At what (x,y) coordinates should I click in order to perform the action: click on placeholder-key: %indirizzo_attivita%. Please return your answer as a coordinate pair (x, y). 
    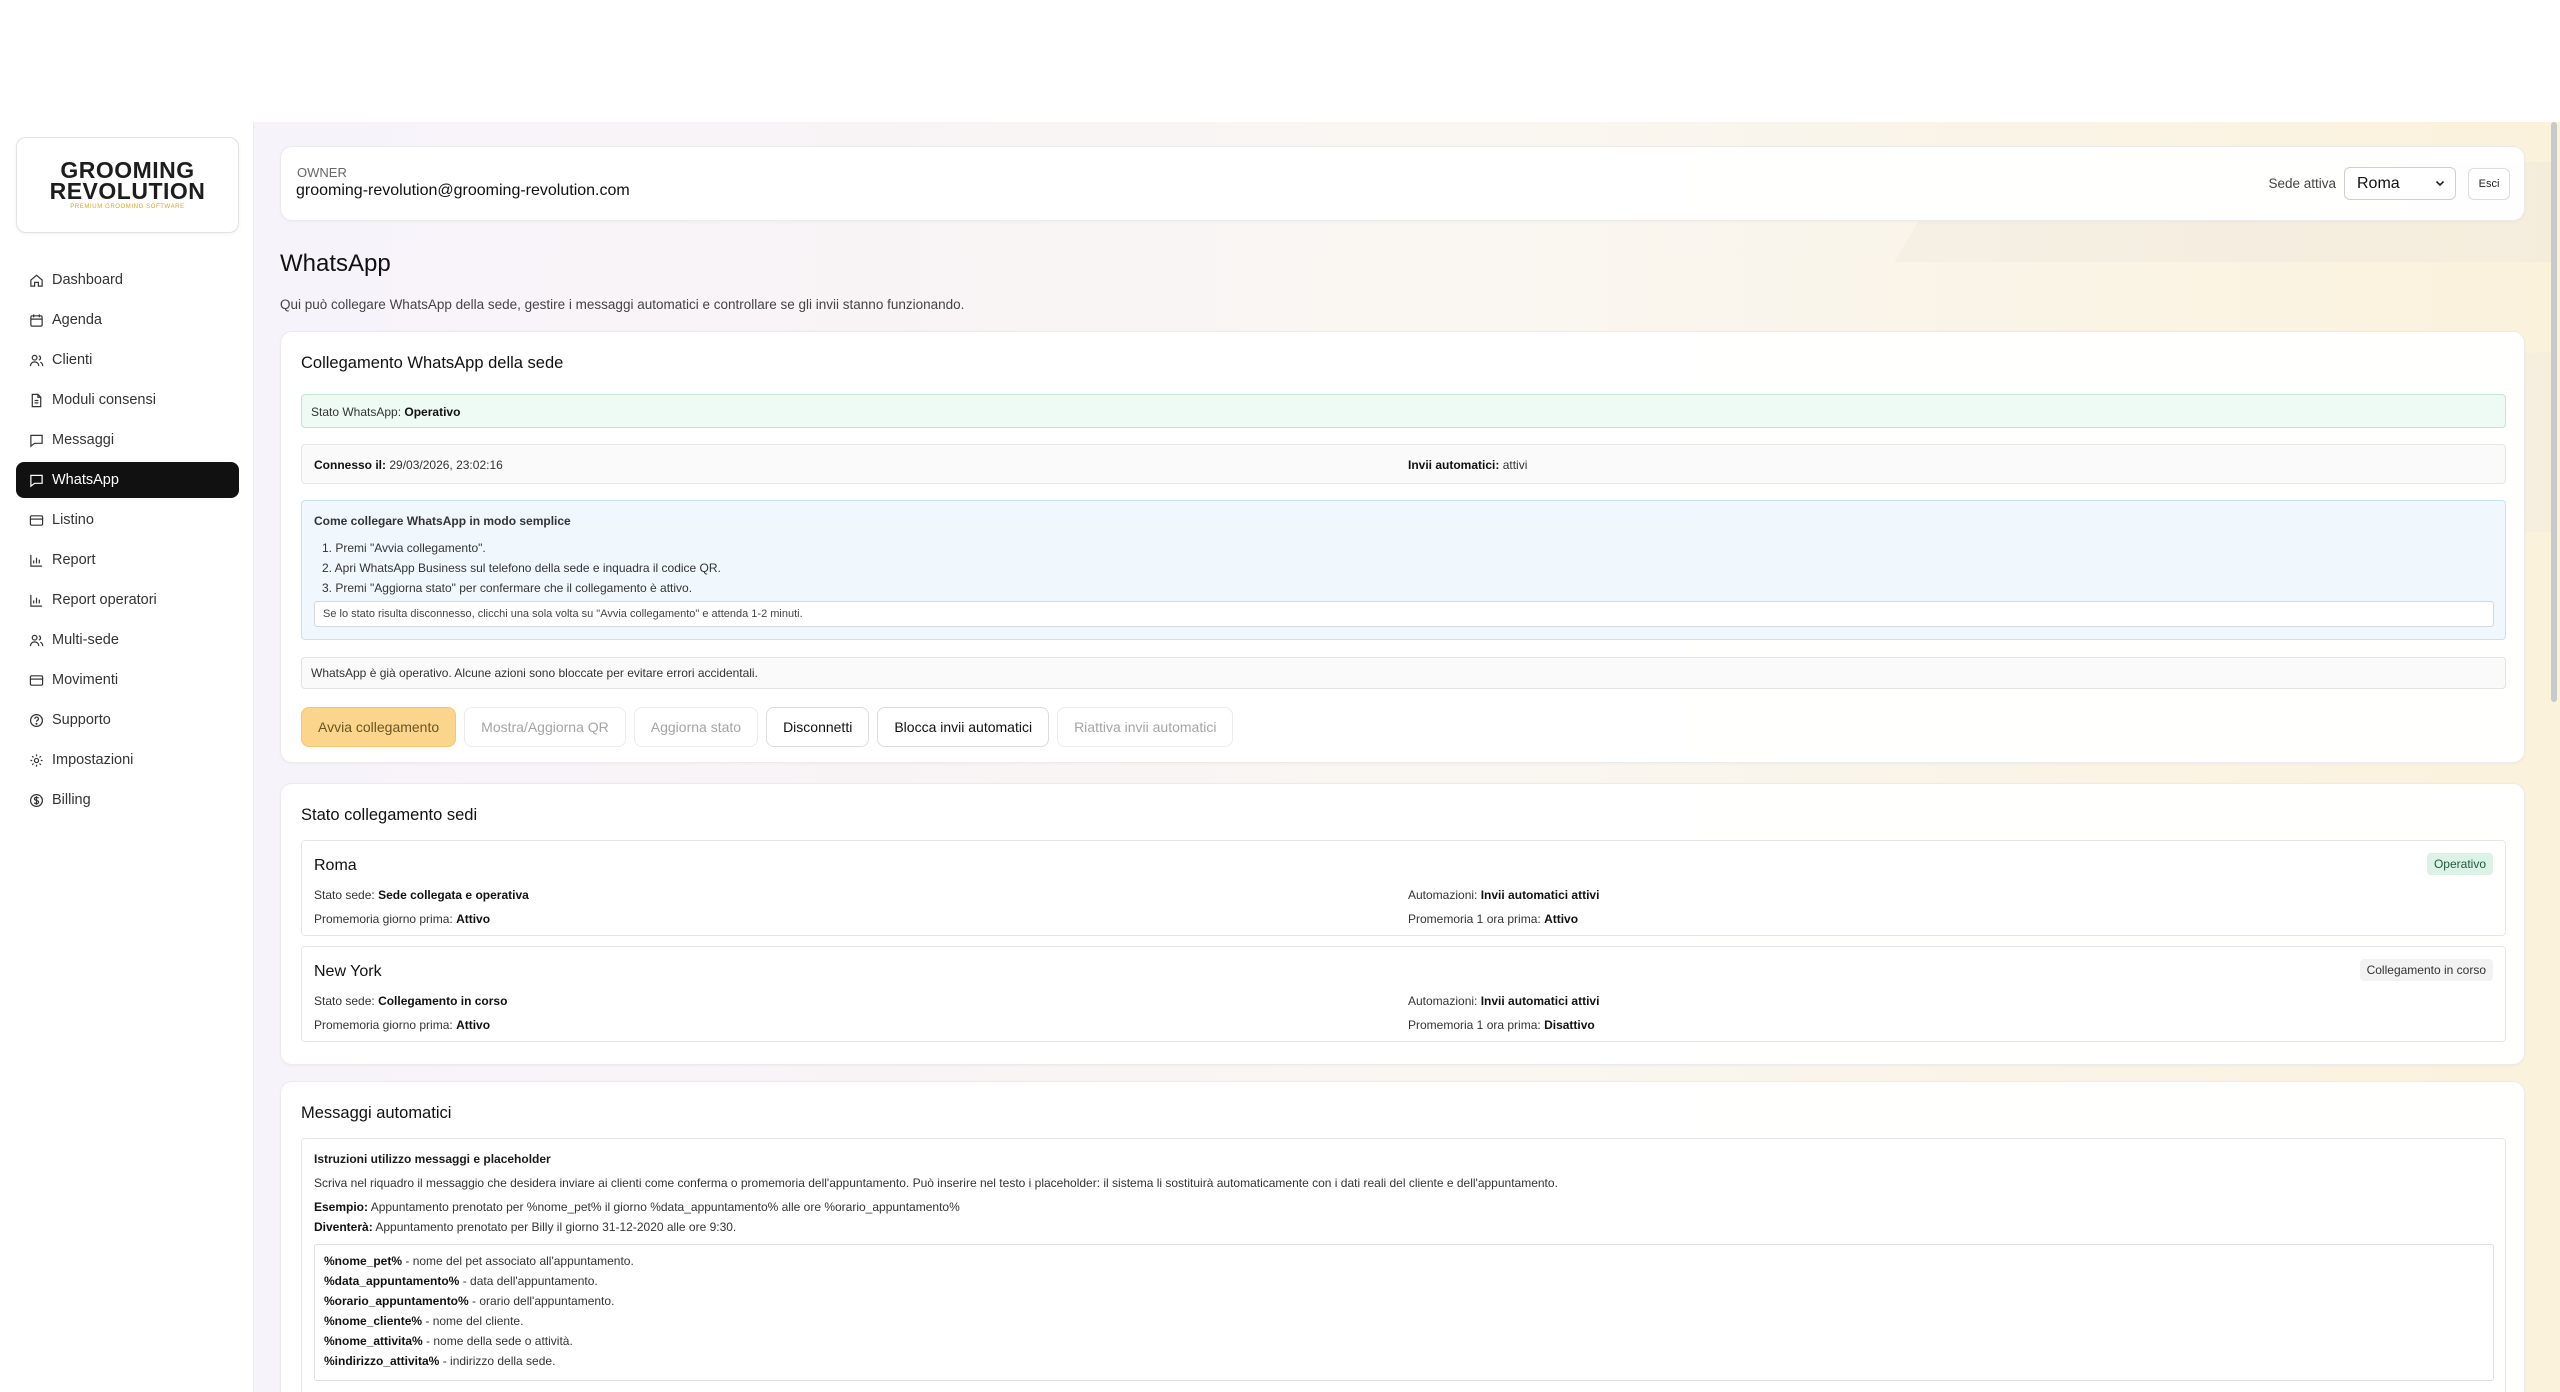
    Looking at the image, I should click on (382, 1361).